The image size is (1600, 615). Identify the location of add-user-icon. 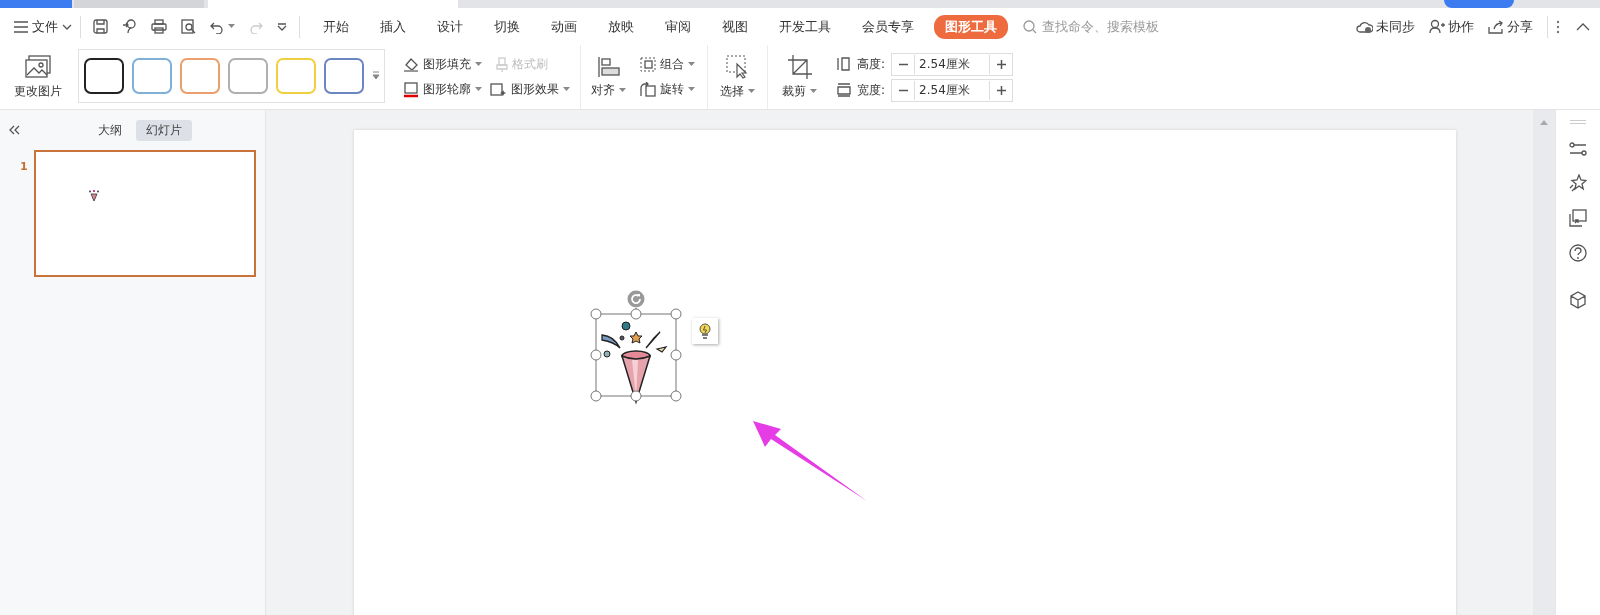
(1437, 26).